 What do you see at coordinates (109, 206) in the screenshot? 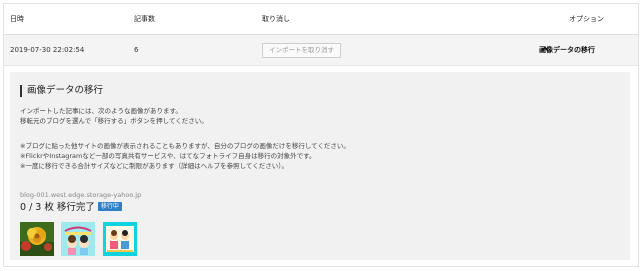
I see `status-badge: 移行中` at bounding box center [109, 206].